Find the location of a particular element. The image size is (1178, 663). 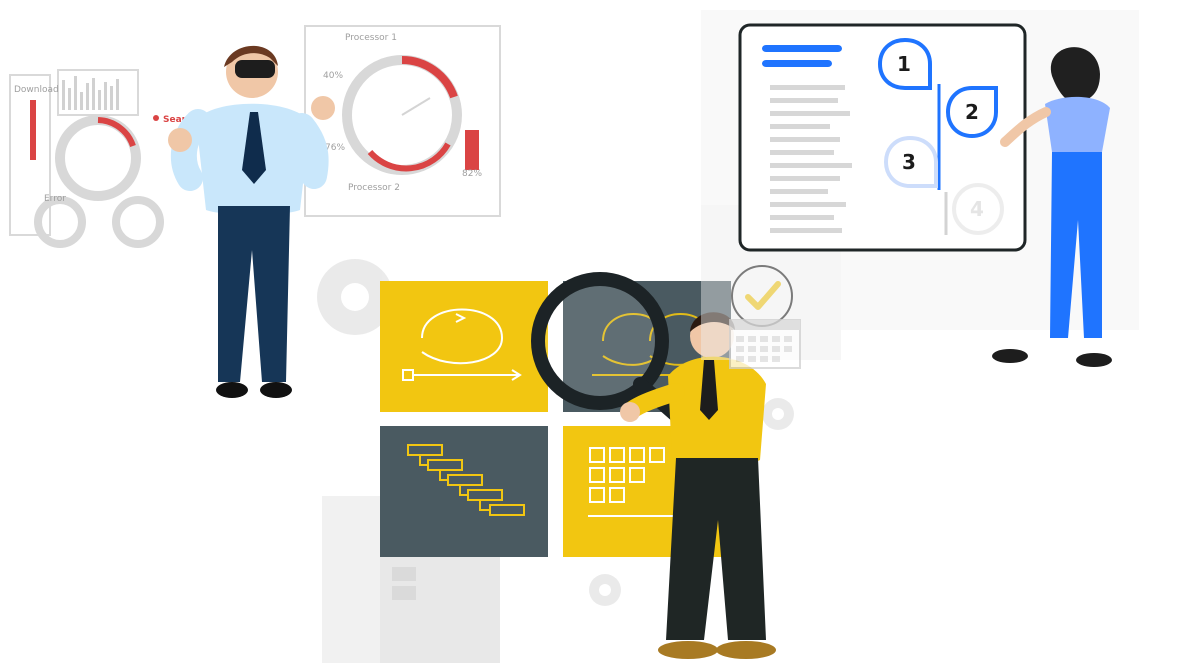

step-1: 1 is located at coordinates (904, 63).